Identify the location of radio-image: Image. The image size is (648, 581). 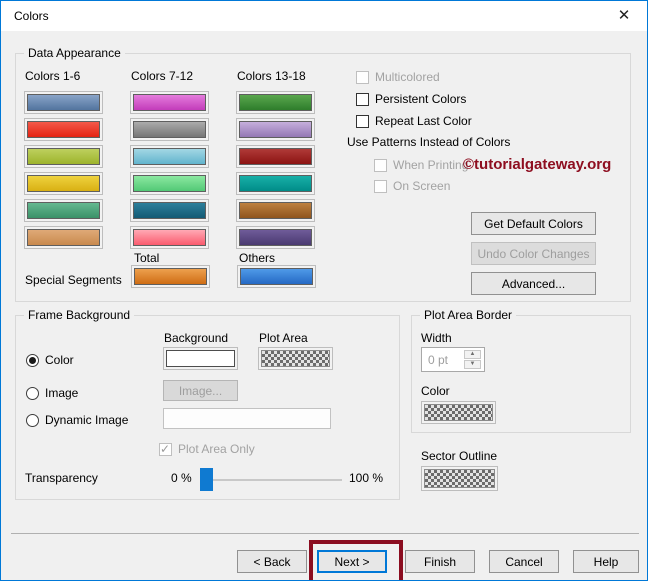
(52, 393).